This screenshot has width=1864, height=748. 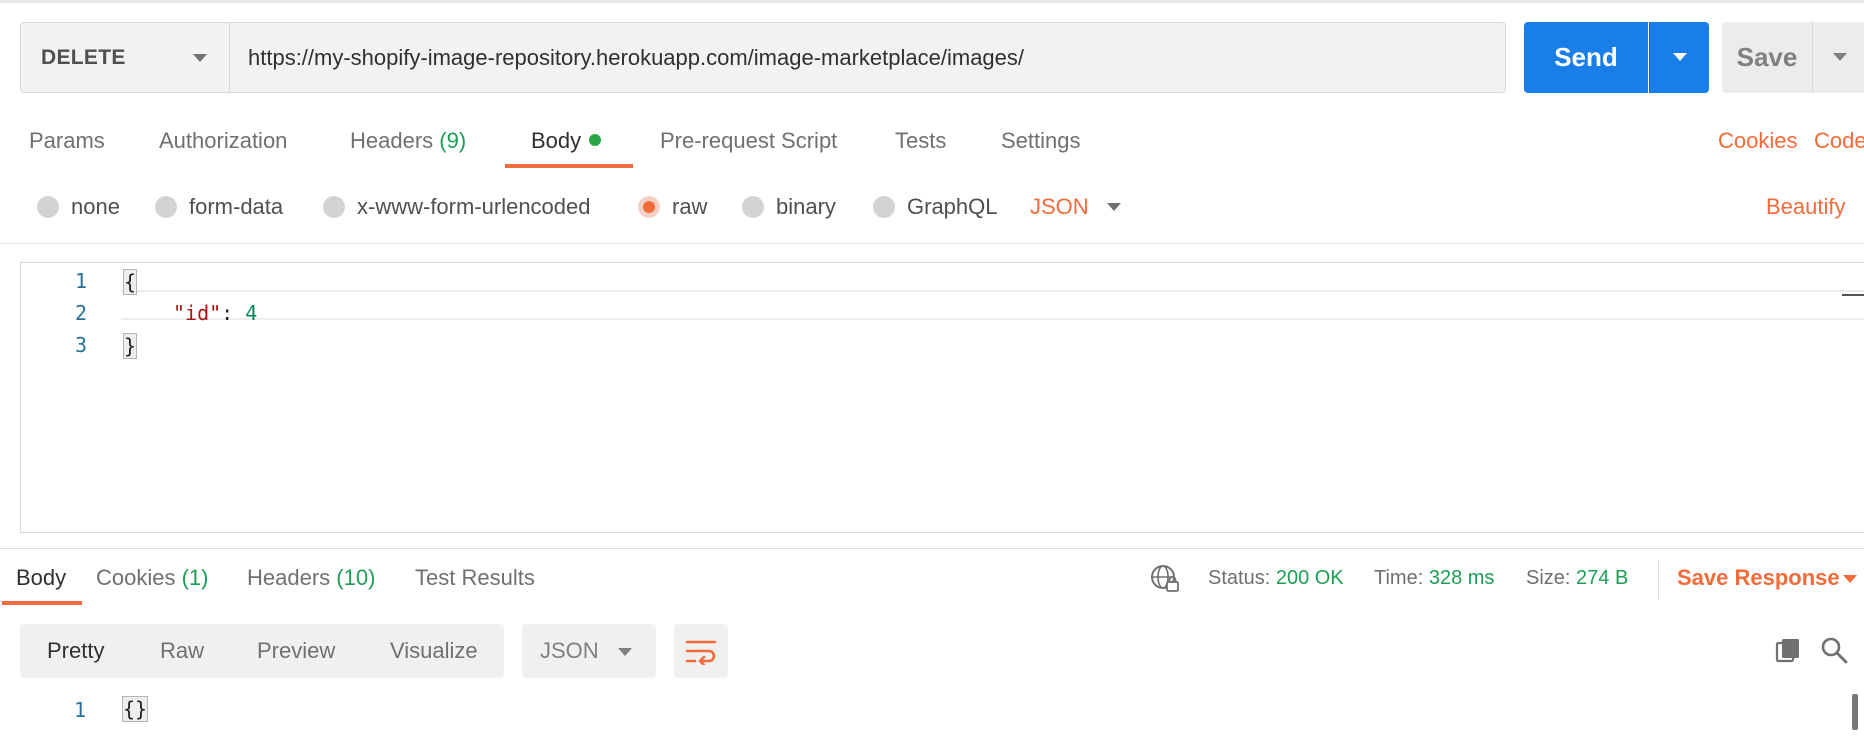 What do you see at coordinates (1855, 712) in the screenshot?
I see `response-scrollbar` at bounding box center [1855, 712].